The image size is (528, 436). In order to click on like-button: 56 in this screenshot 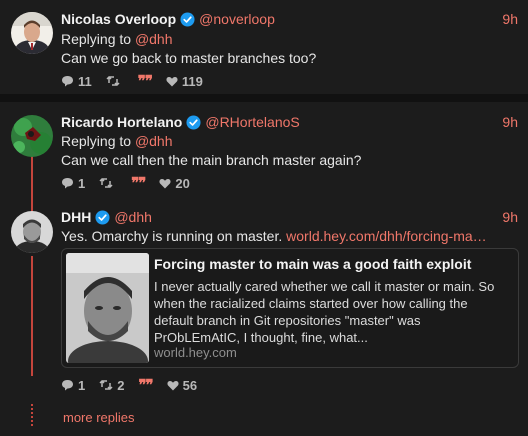, I will do `click(182, 385)`.